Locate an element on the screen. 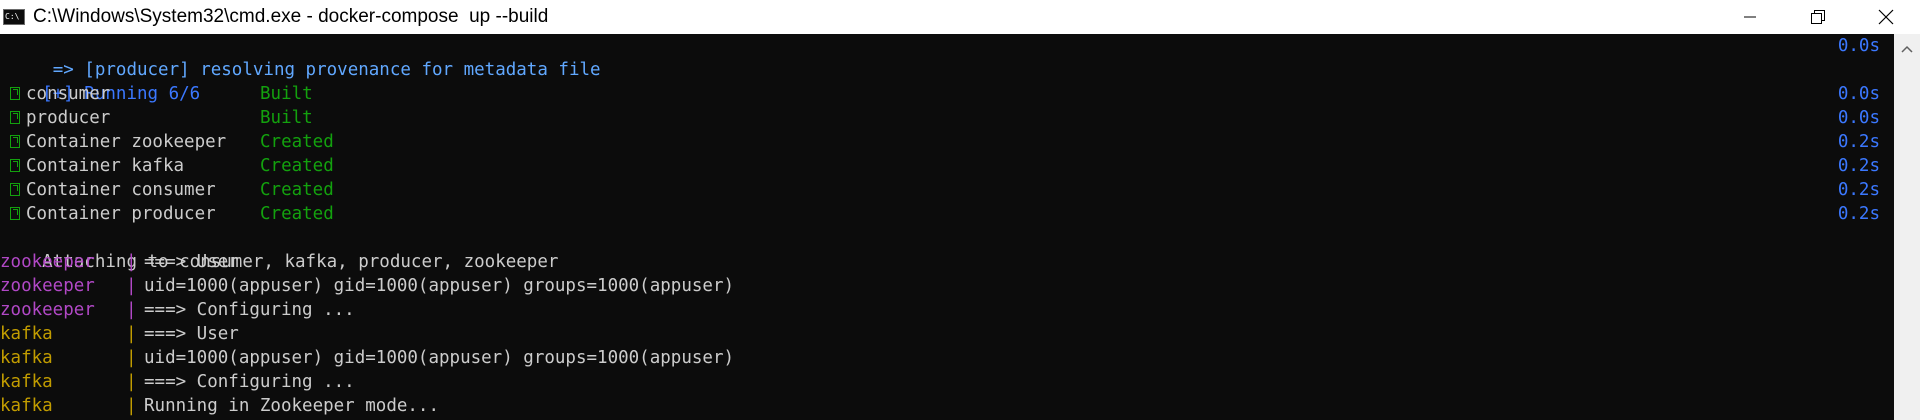  build-step-time: 0.0s is located at coordinates (1858, 46).